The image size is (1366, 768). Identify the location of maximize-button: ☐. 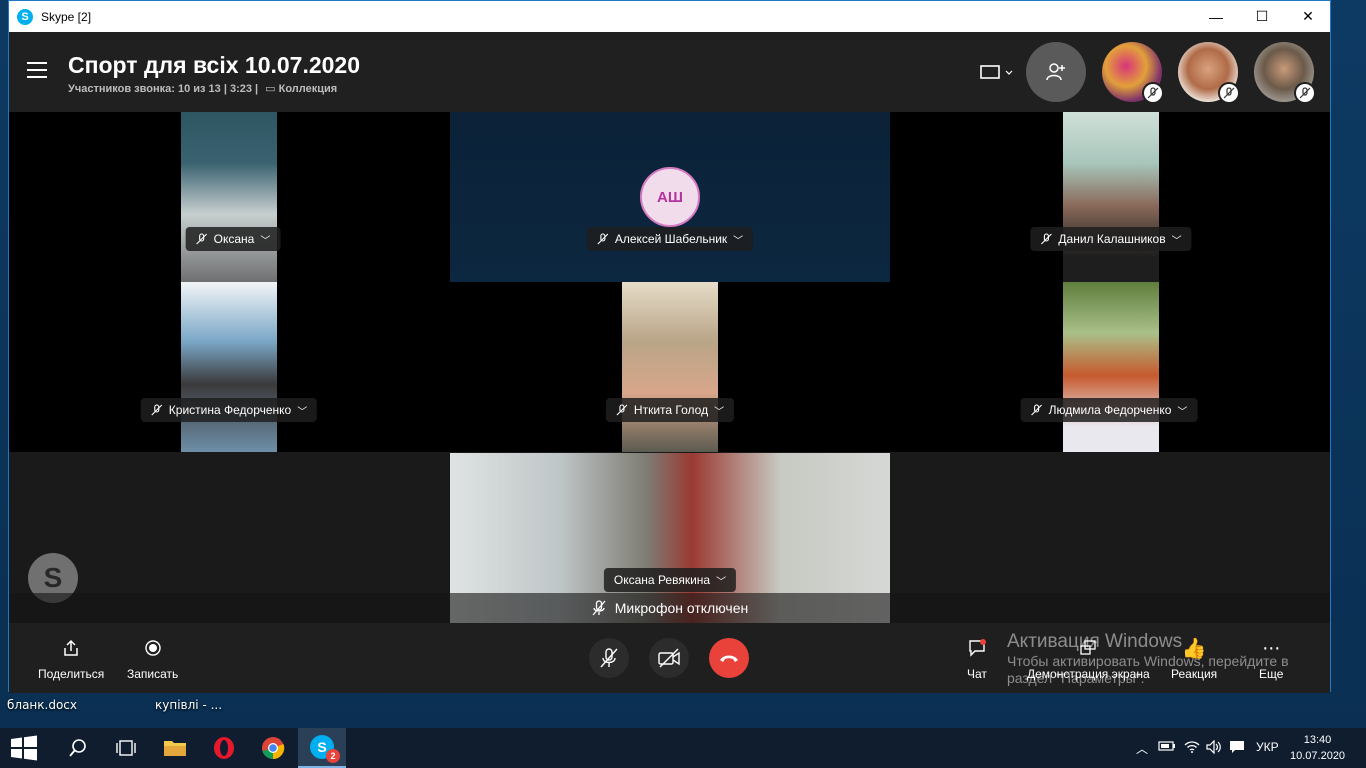
(1262, 16).